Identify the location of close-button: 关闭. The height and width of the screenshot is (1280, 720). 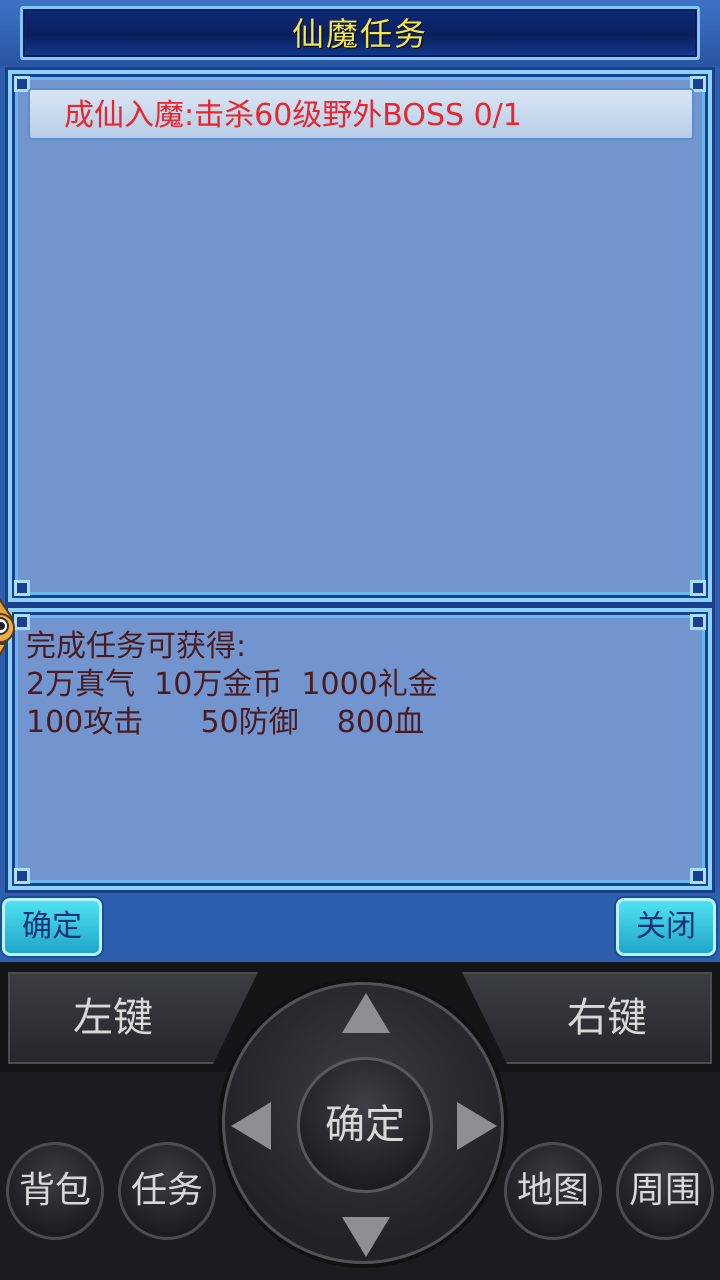
(666, 927).